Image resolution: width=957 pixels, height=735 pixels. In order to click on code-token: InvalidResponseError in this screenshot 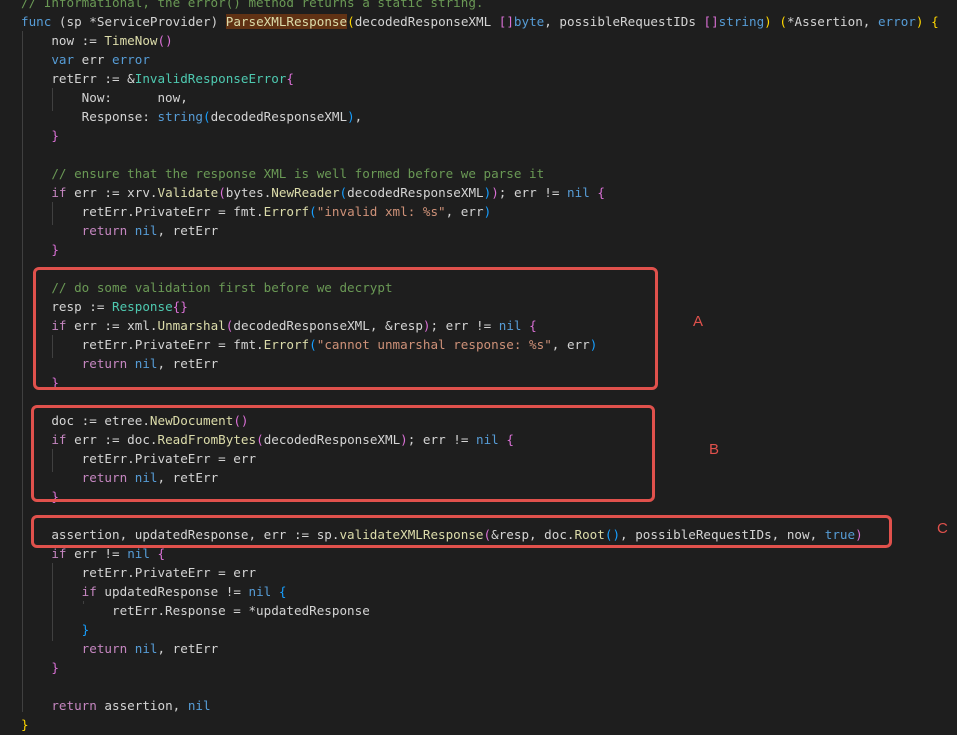, I will do `click(210, 78)`.